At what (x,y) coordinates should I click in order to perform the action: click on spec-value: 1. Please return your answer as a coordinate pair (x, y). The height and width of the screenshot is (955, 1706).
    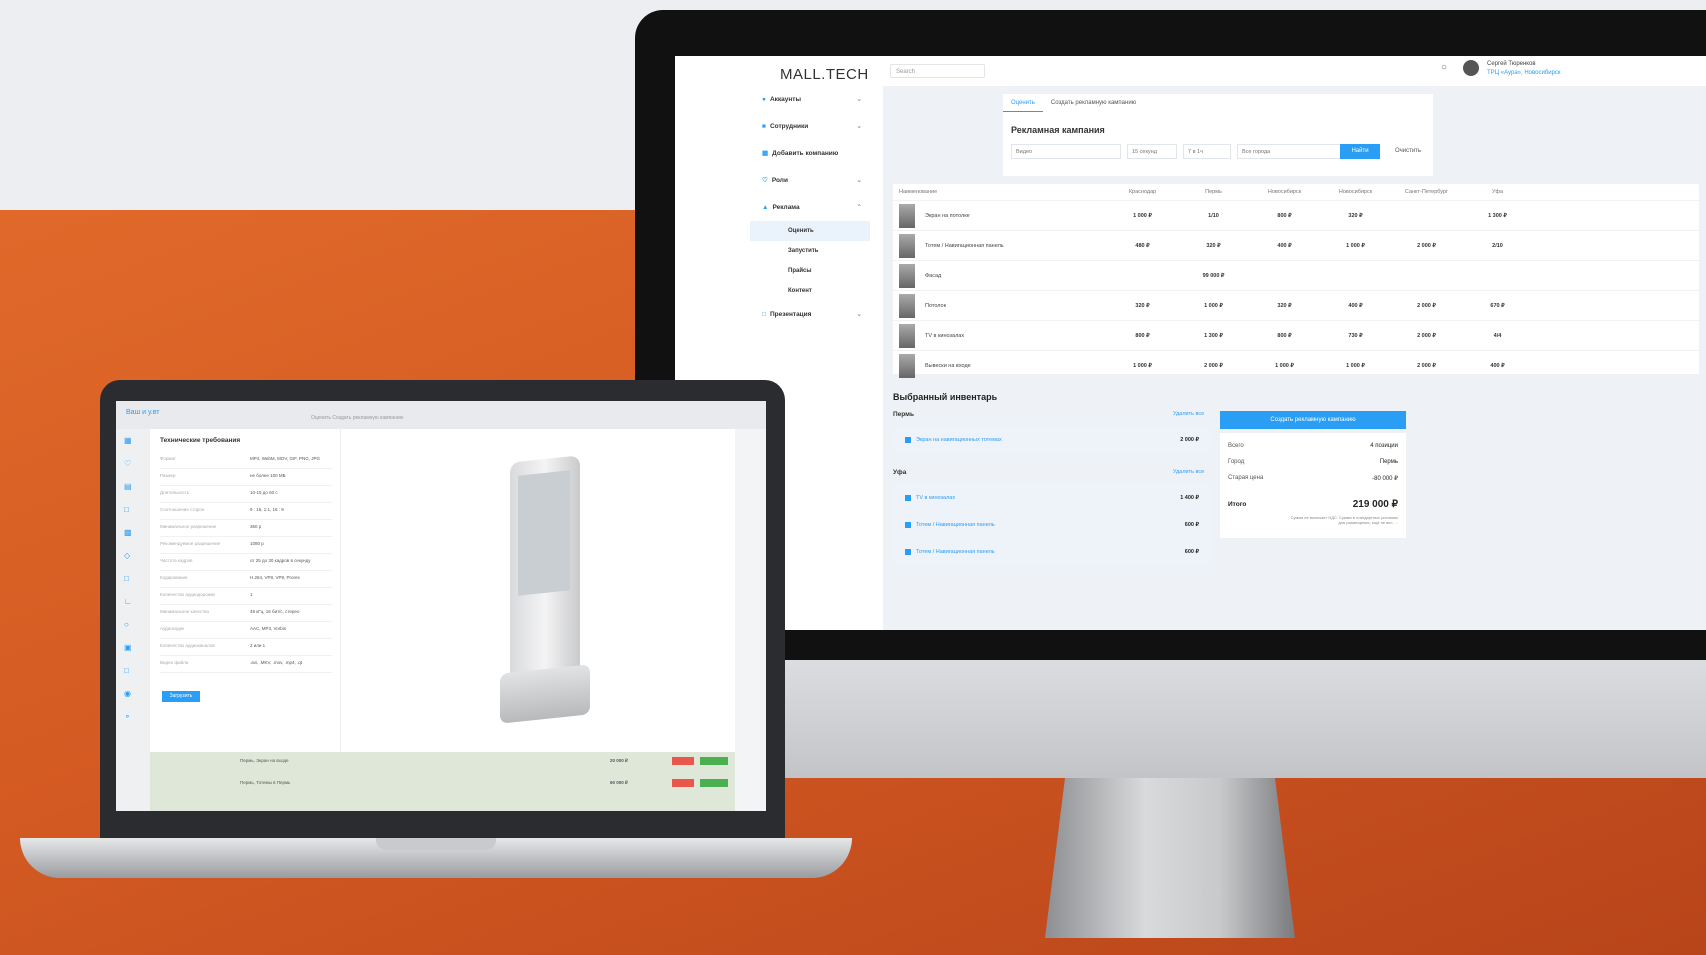
    Looking at the image, I should click on (251, 594).